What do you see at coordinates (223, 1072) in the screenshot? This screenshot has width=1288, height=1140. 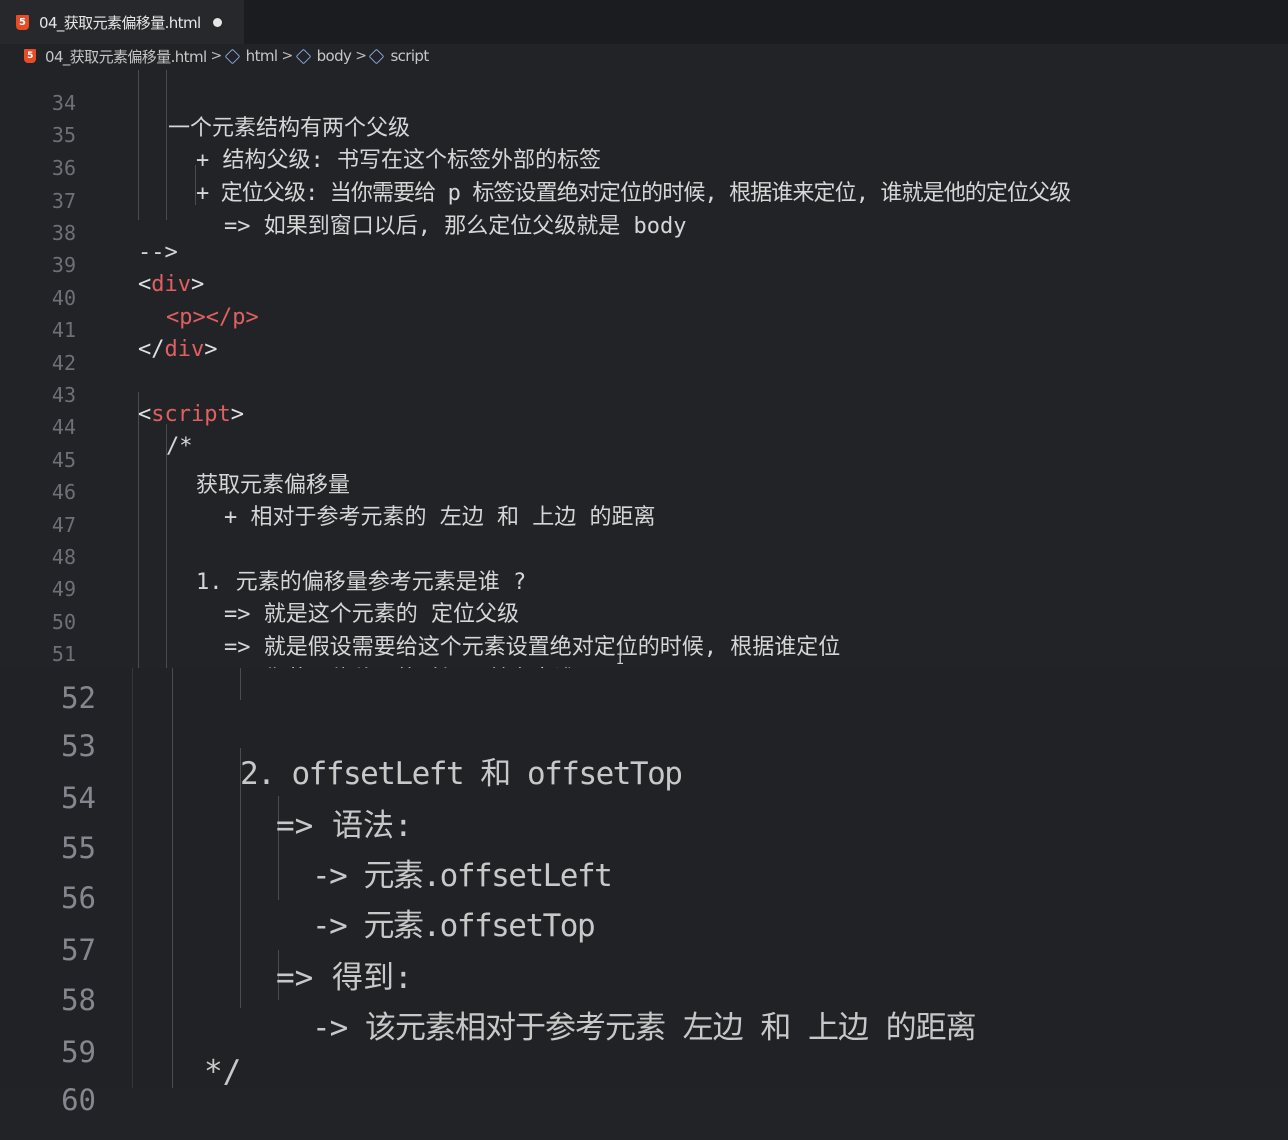 I see `comment-close: */` at bounding box center [223, 1072].